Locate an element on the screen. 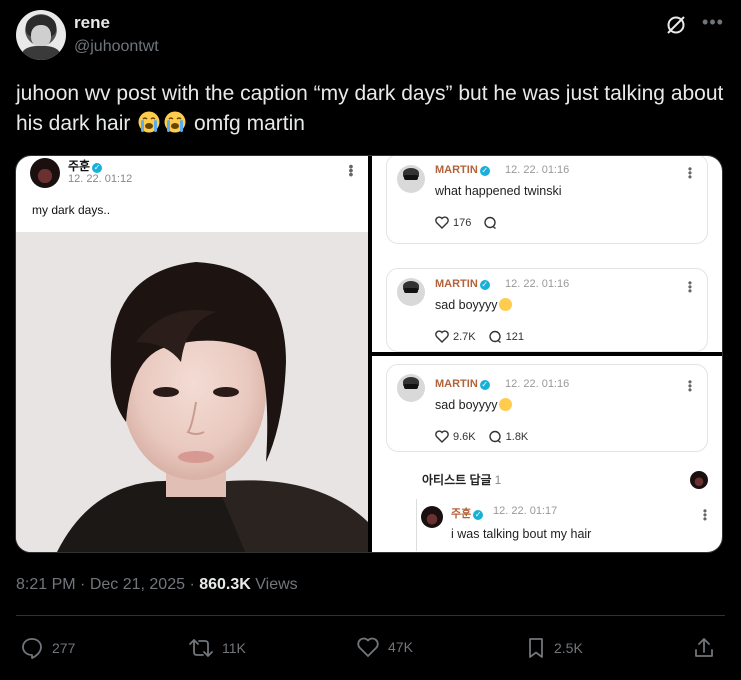 Image resolution: width=741 pixels, height=680 pixels. repost-count: 11K is located at coordinates (234, 648).